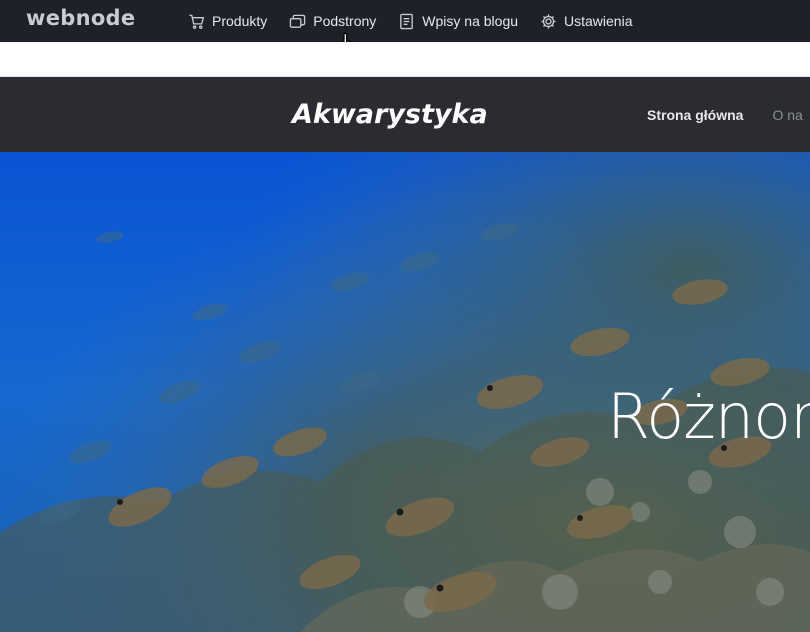 Image resolution: width=810 pixels, height=632 pixels. What do you see at coordinates (390, 114) in the screenshot?
I see `site-title: Akwarystyka` at bounding box center [390, 114].